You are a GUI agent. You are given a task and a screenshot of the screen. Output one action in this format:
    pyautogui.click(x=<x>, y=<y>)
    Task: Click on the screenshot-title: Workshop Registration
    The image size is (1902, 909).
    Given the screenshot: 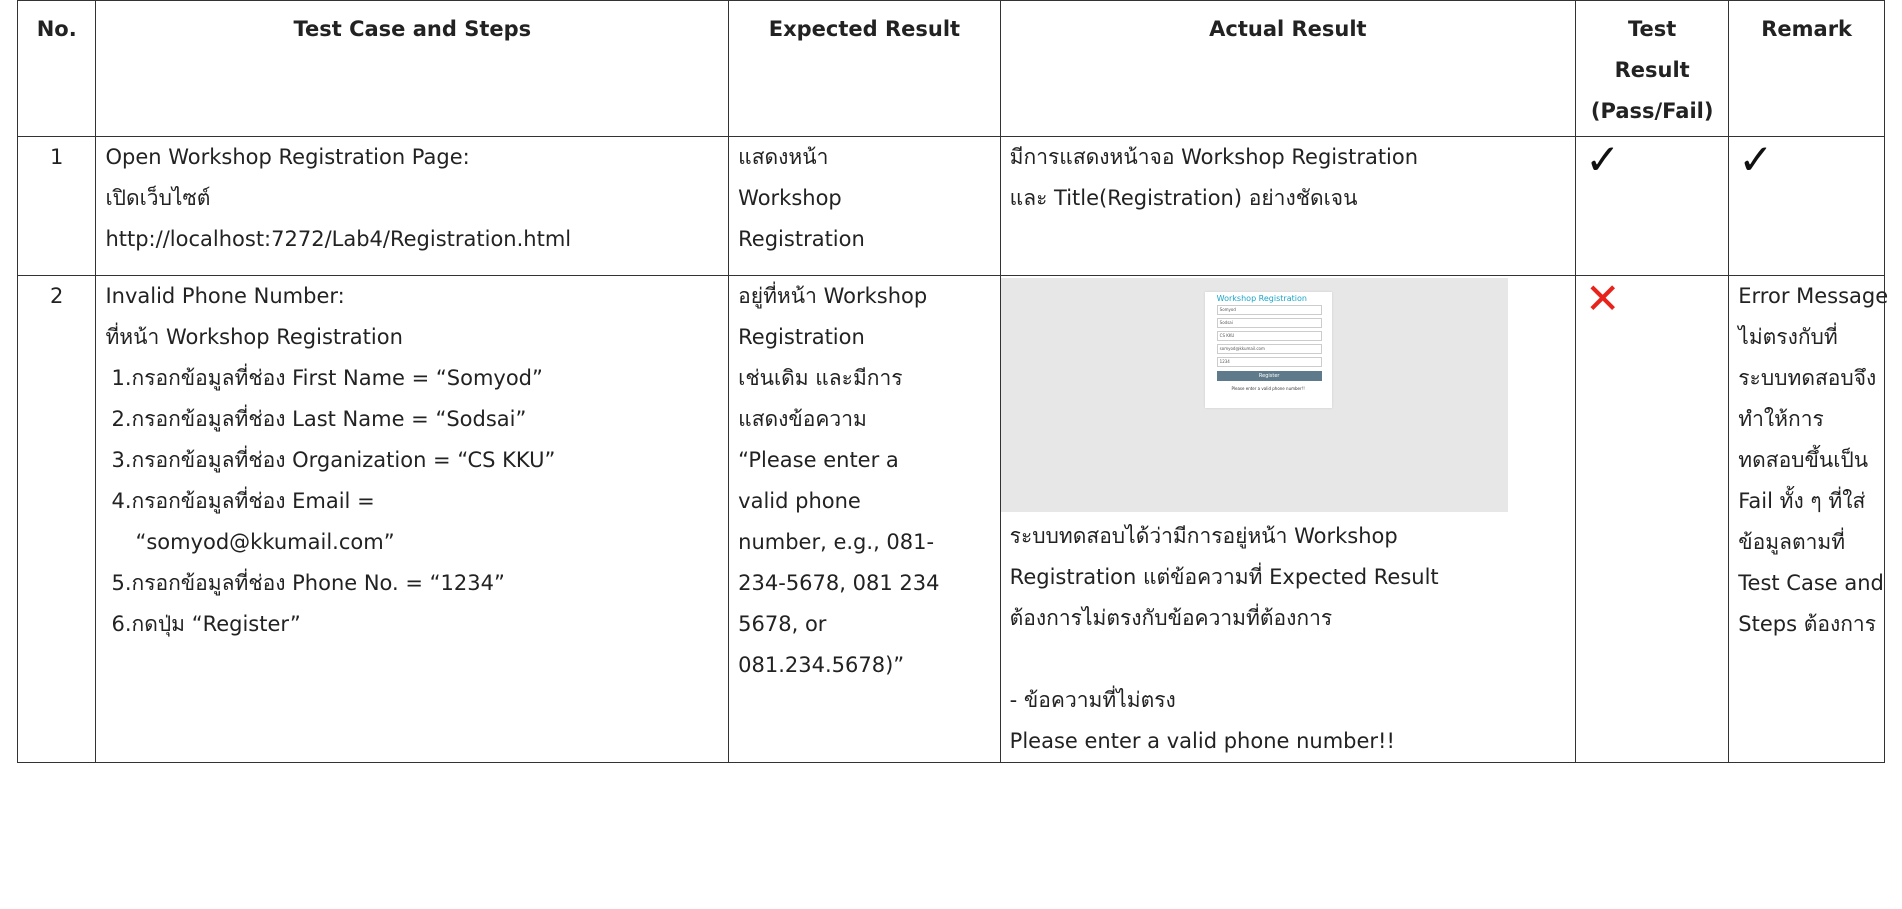 What is the action you would take?
    pyautogui.click(x=1261, y=298)
    